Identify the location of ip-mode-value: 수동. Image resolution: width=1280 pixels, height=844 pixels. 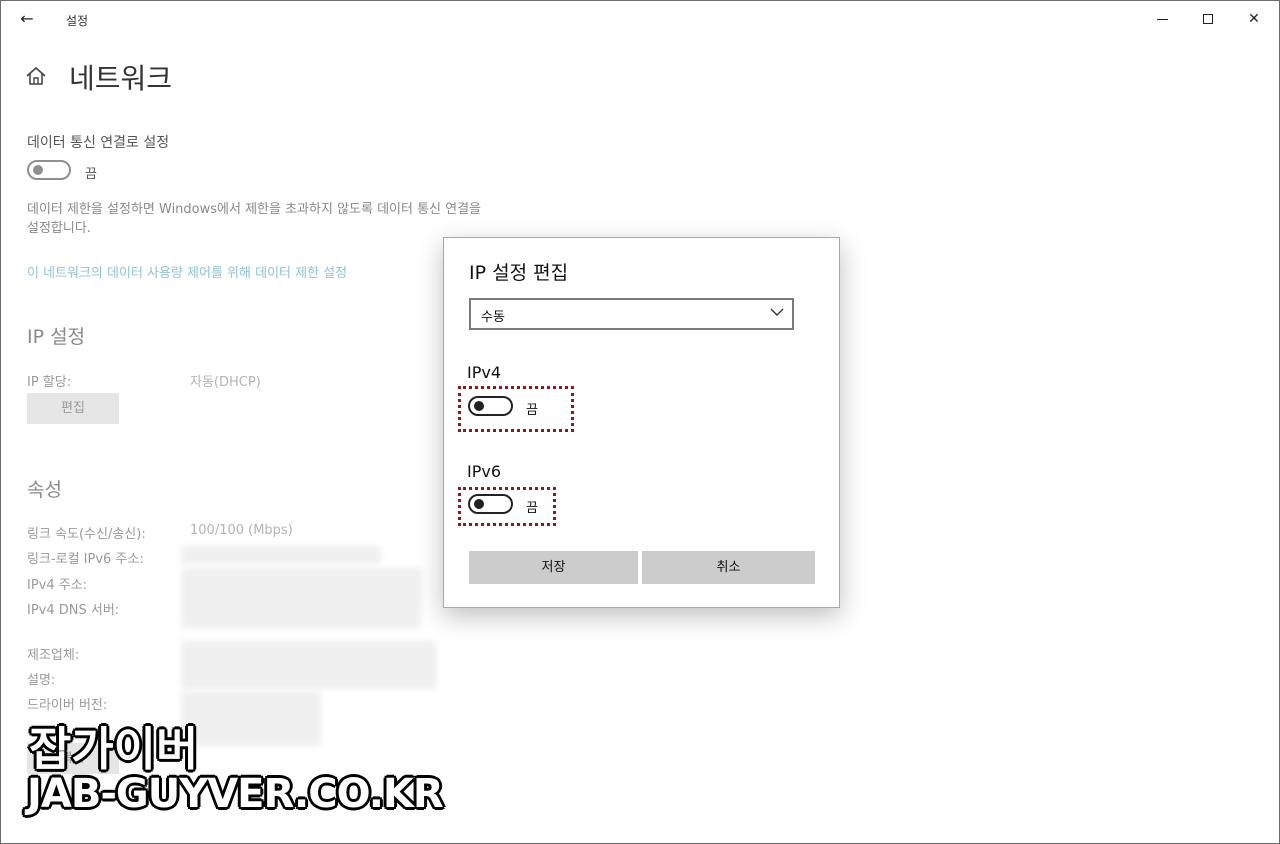
(493, 317).